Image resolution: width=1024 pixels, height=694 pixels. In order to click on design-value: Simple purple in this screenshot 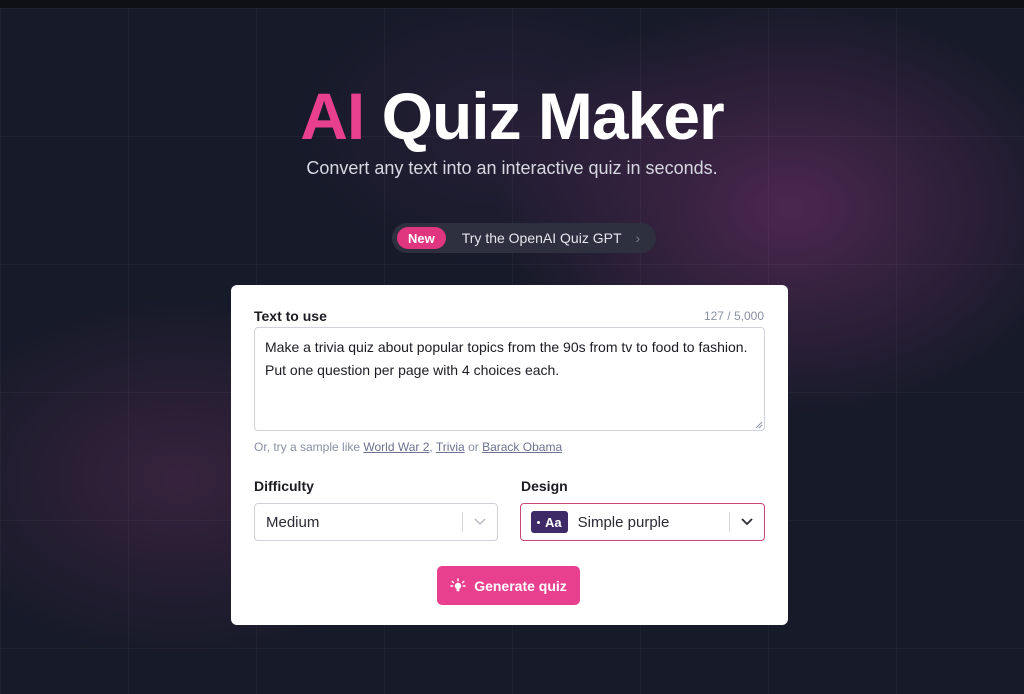, I will do `click(623, 522)`.